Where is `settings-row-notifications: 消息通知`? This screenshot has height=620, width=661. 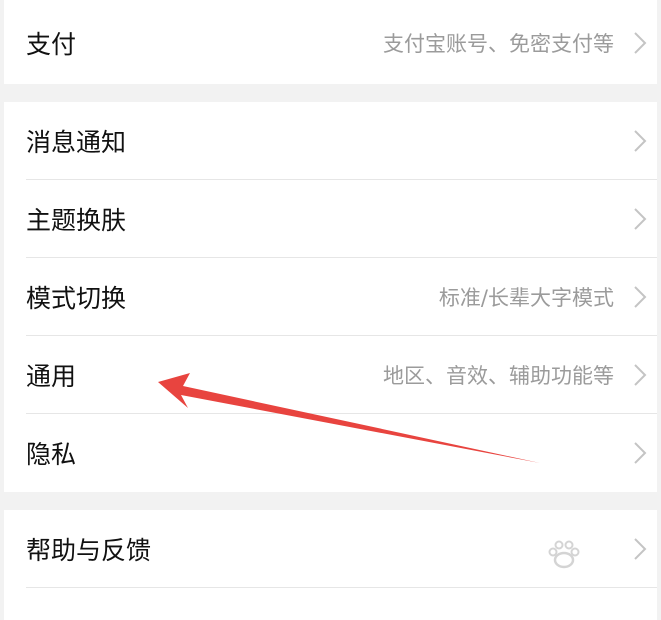
settings-row-notifications: 消息通知 is located at coordinates (330, 141).